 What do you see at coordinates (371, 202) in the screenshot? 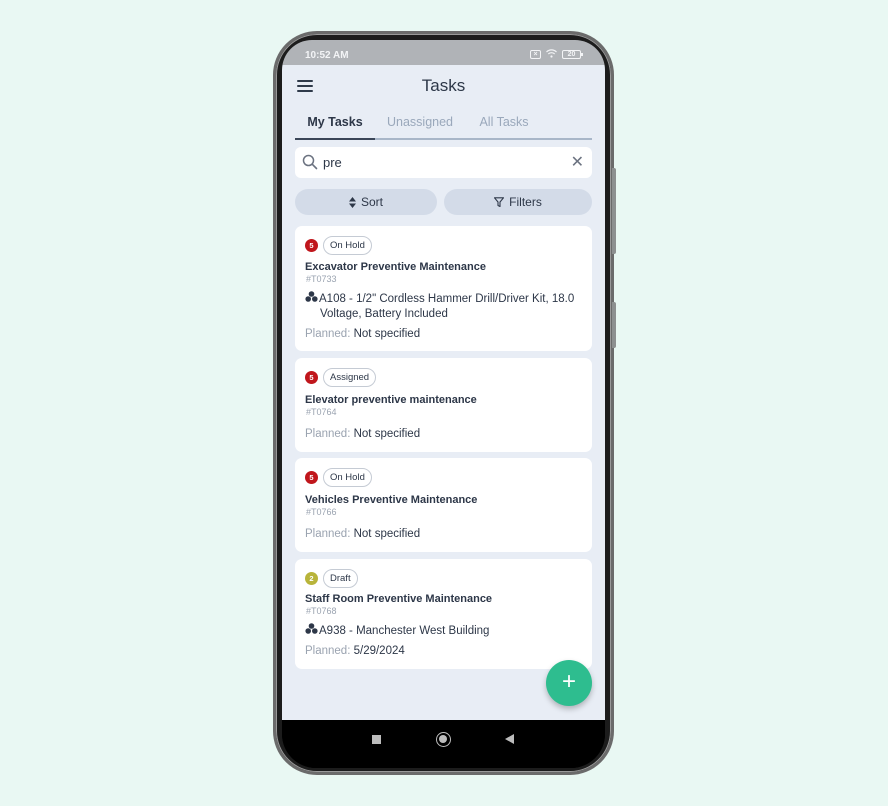
I see `sort-label: Sort` at bounding box center [371, 202].